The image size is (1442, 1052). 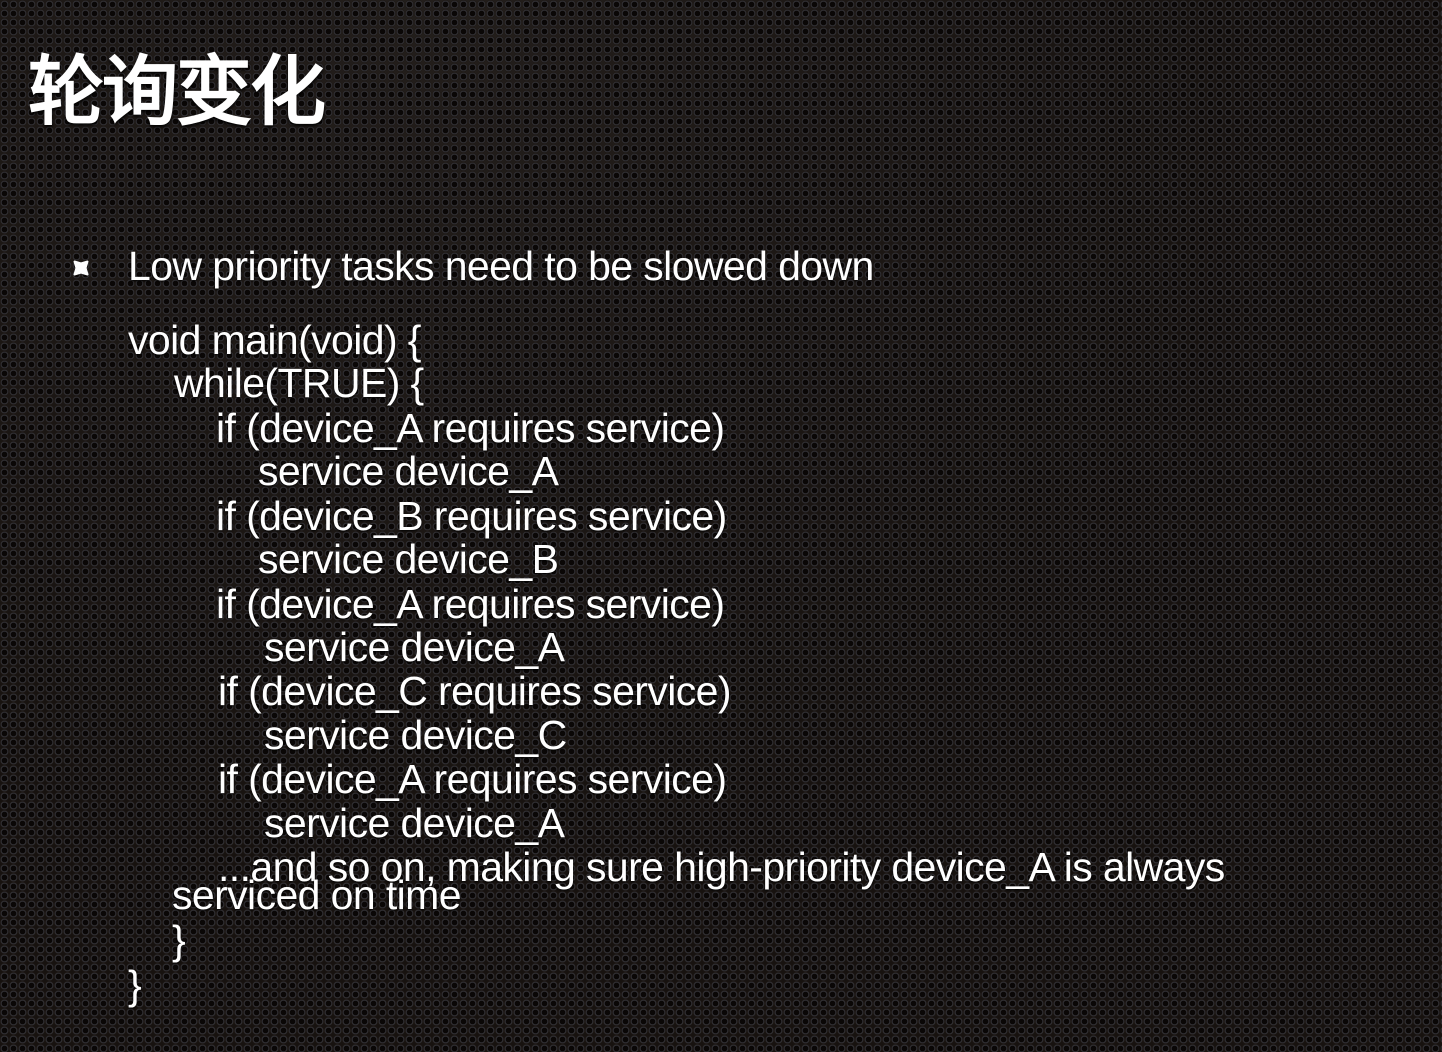 What do you see at coordinates (317, 895) in the screenshot?
I see `code-line: serviced on time` at bounding box center [317, 895].